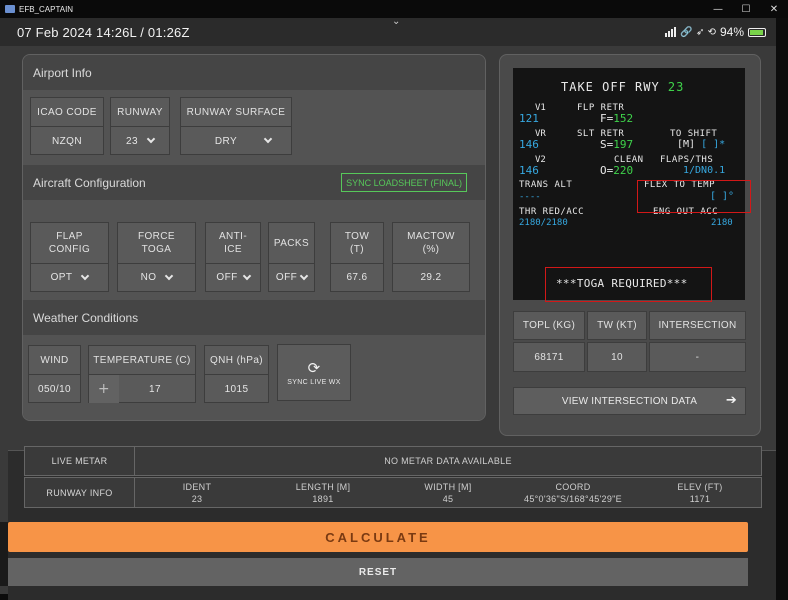 Image resolution: width=788 pixels, height=600 pixels. What do you see at coordinates (388, 31) in the screenshot?
I see `status-bar: 07 Feb 2024 14:26L / 01:26Z ⌄ 🔗 ➶ ⟲ 94%` at bounding box center [388, 31].